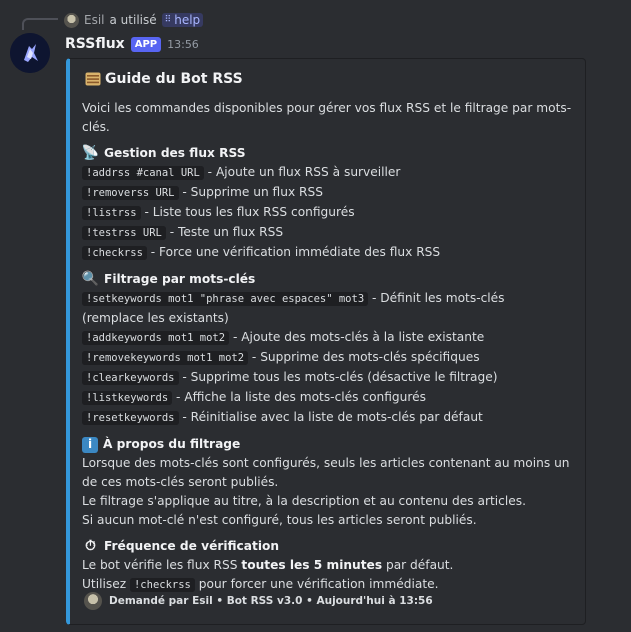 Image resolution: width=631 pixels, height=632 pixels. Describe the element at coordinates (192, 546) in the screenshot. I see `frequency-section-title-text: Fréquence de vérification` at that location.